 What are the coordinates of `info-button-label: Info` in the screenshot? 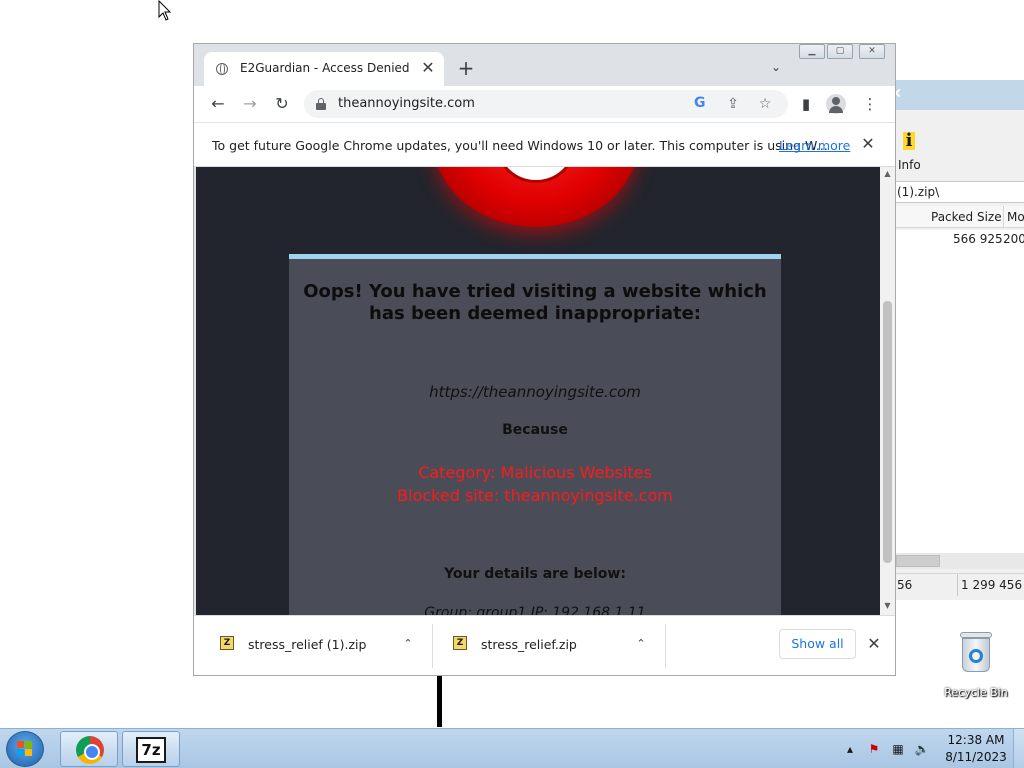 It's located at (909, 165).